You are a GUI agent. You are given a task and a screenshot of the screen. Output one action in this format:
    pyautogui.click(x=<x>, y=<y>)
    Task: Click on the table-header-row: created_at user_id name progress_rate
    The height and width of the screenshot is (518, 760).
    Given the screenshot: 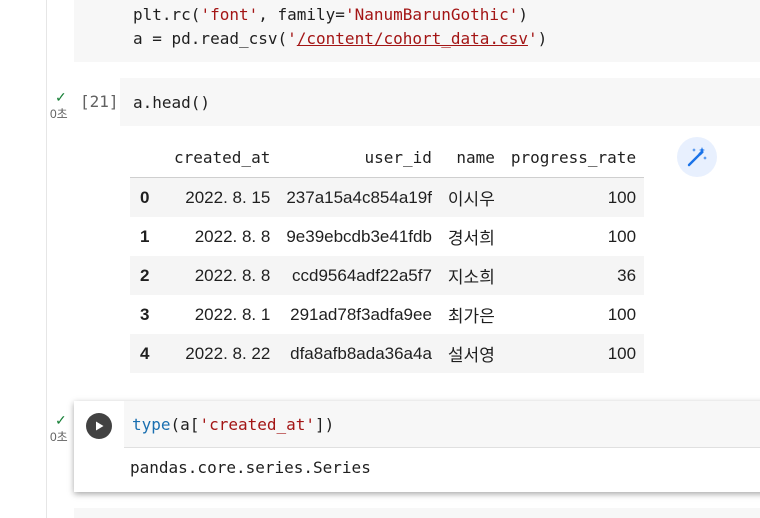 What is the action you would take?
    pyautogui.click(x=387, y=158)
    